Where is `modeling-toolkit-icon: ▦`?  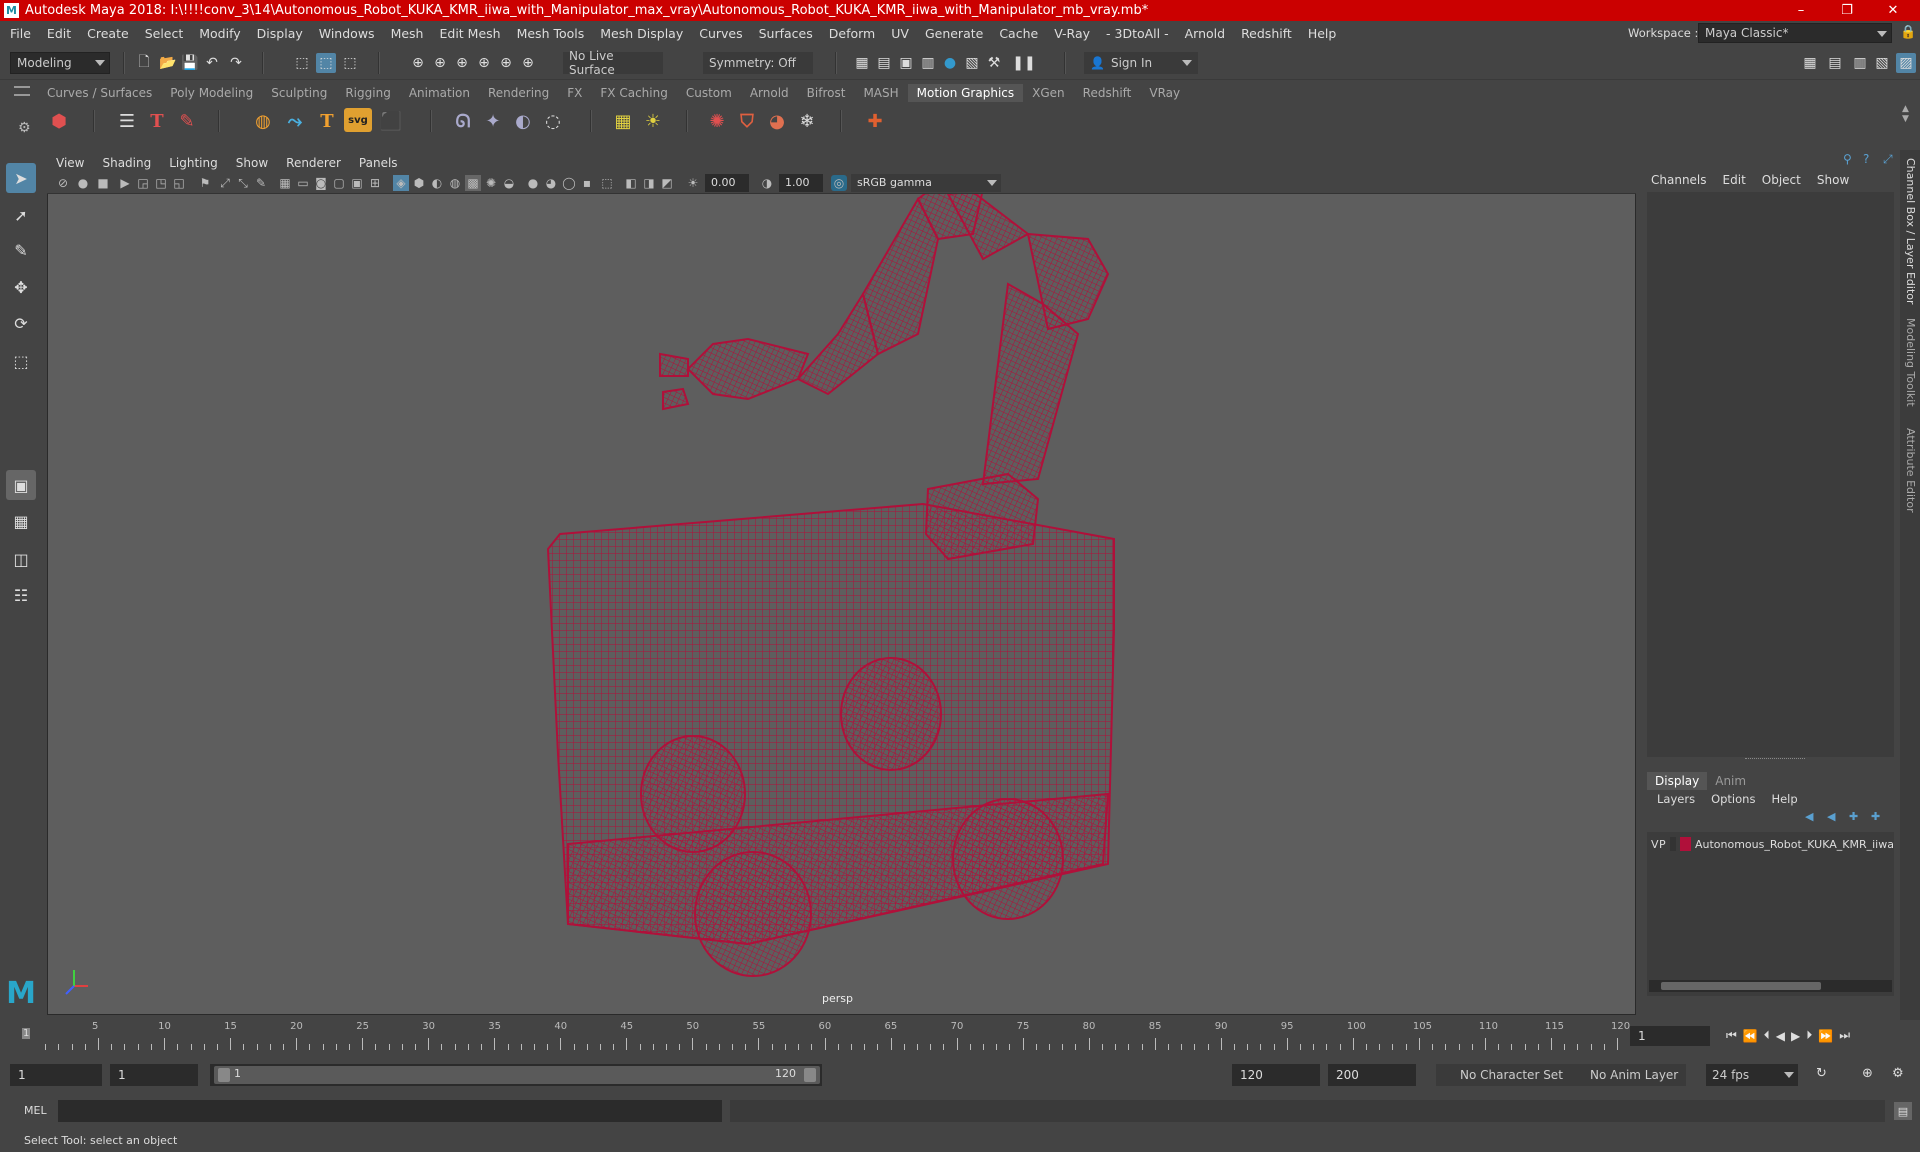
modeling-toolkit-icon: ▦ is located at coordinates (1810, 63).